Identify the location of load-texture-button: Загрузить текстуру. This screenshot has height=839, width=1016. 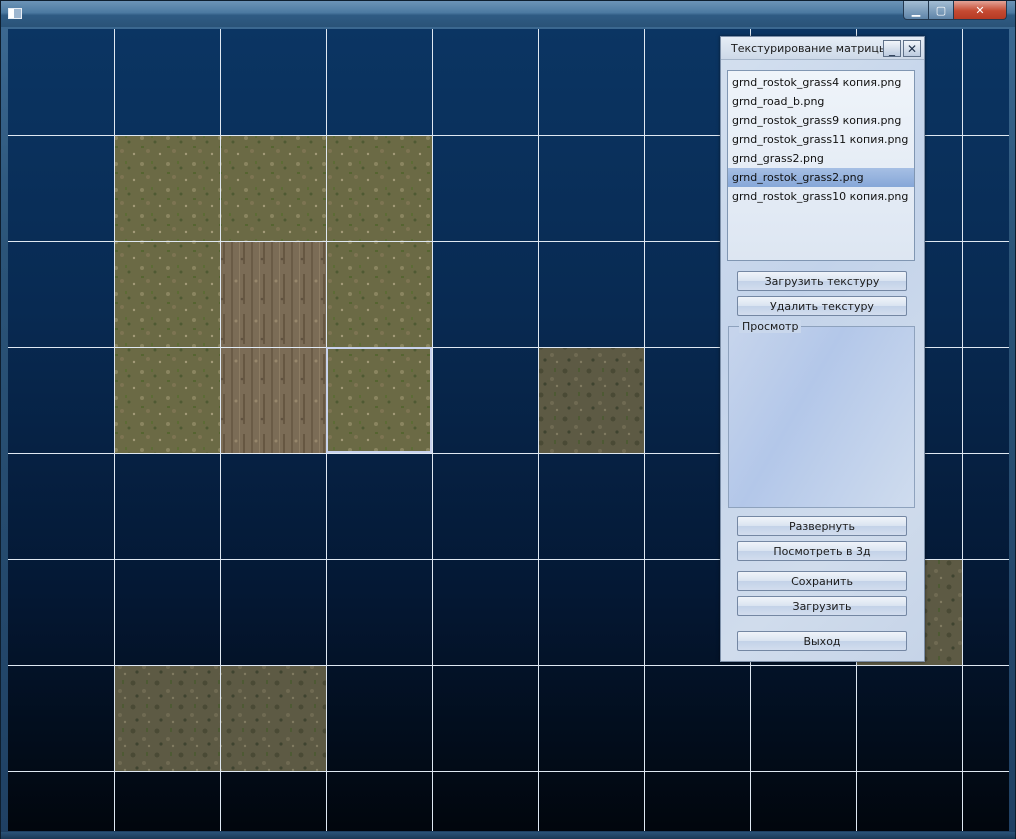
(822, 281).